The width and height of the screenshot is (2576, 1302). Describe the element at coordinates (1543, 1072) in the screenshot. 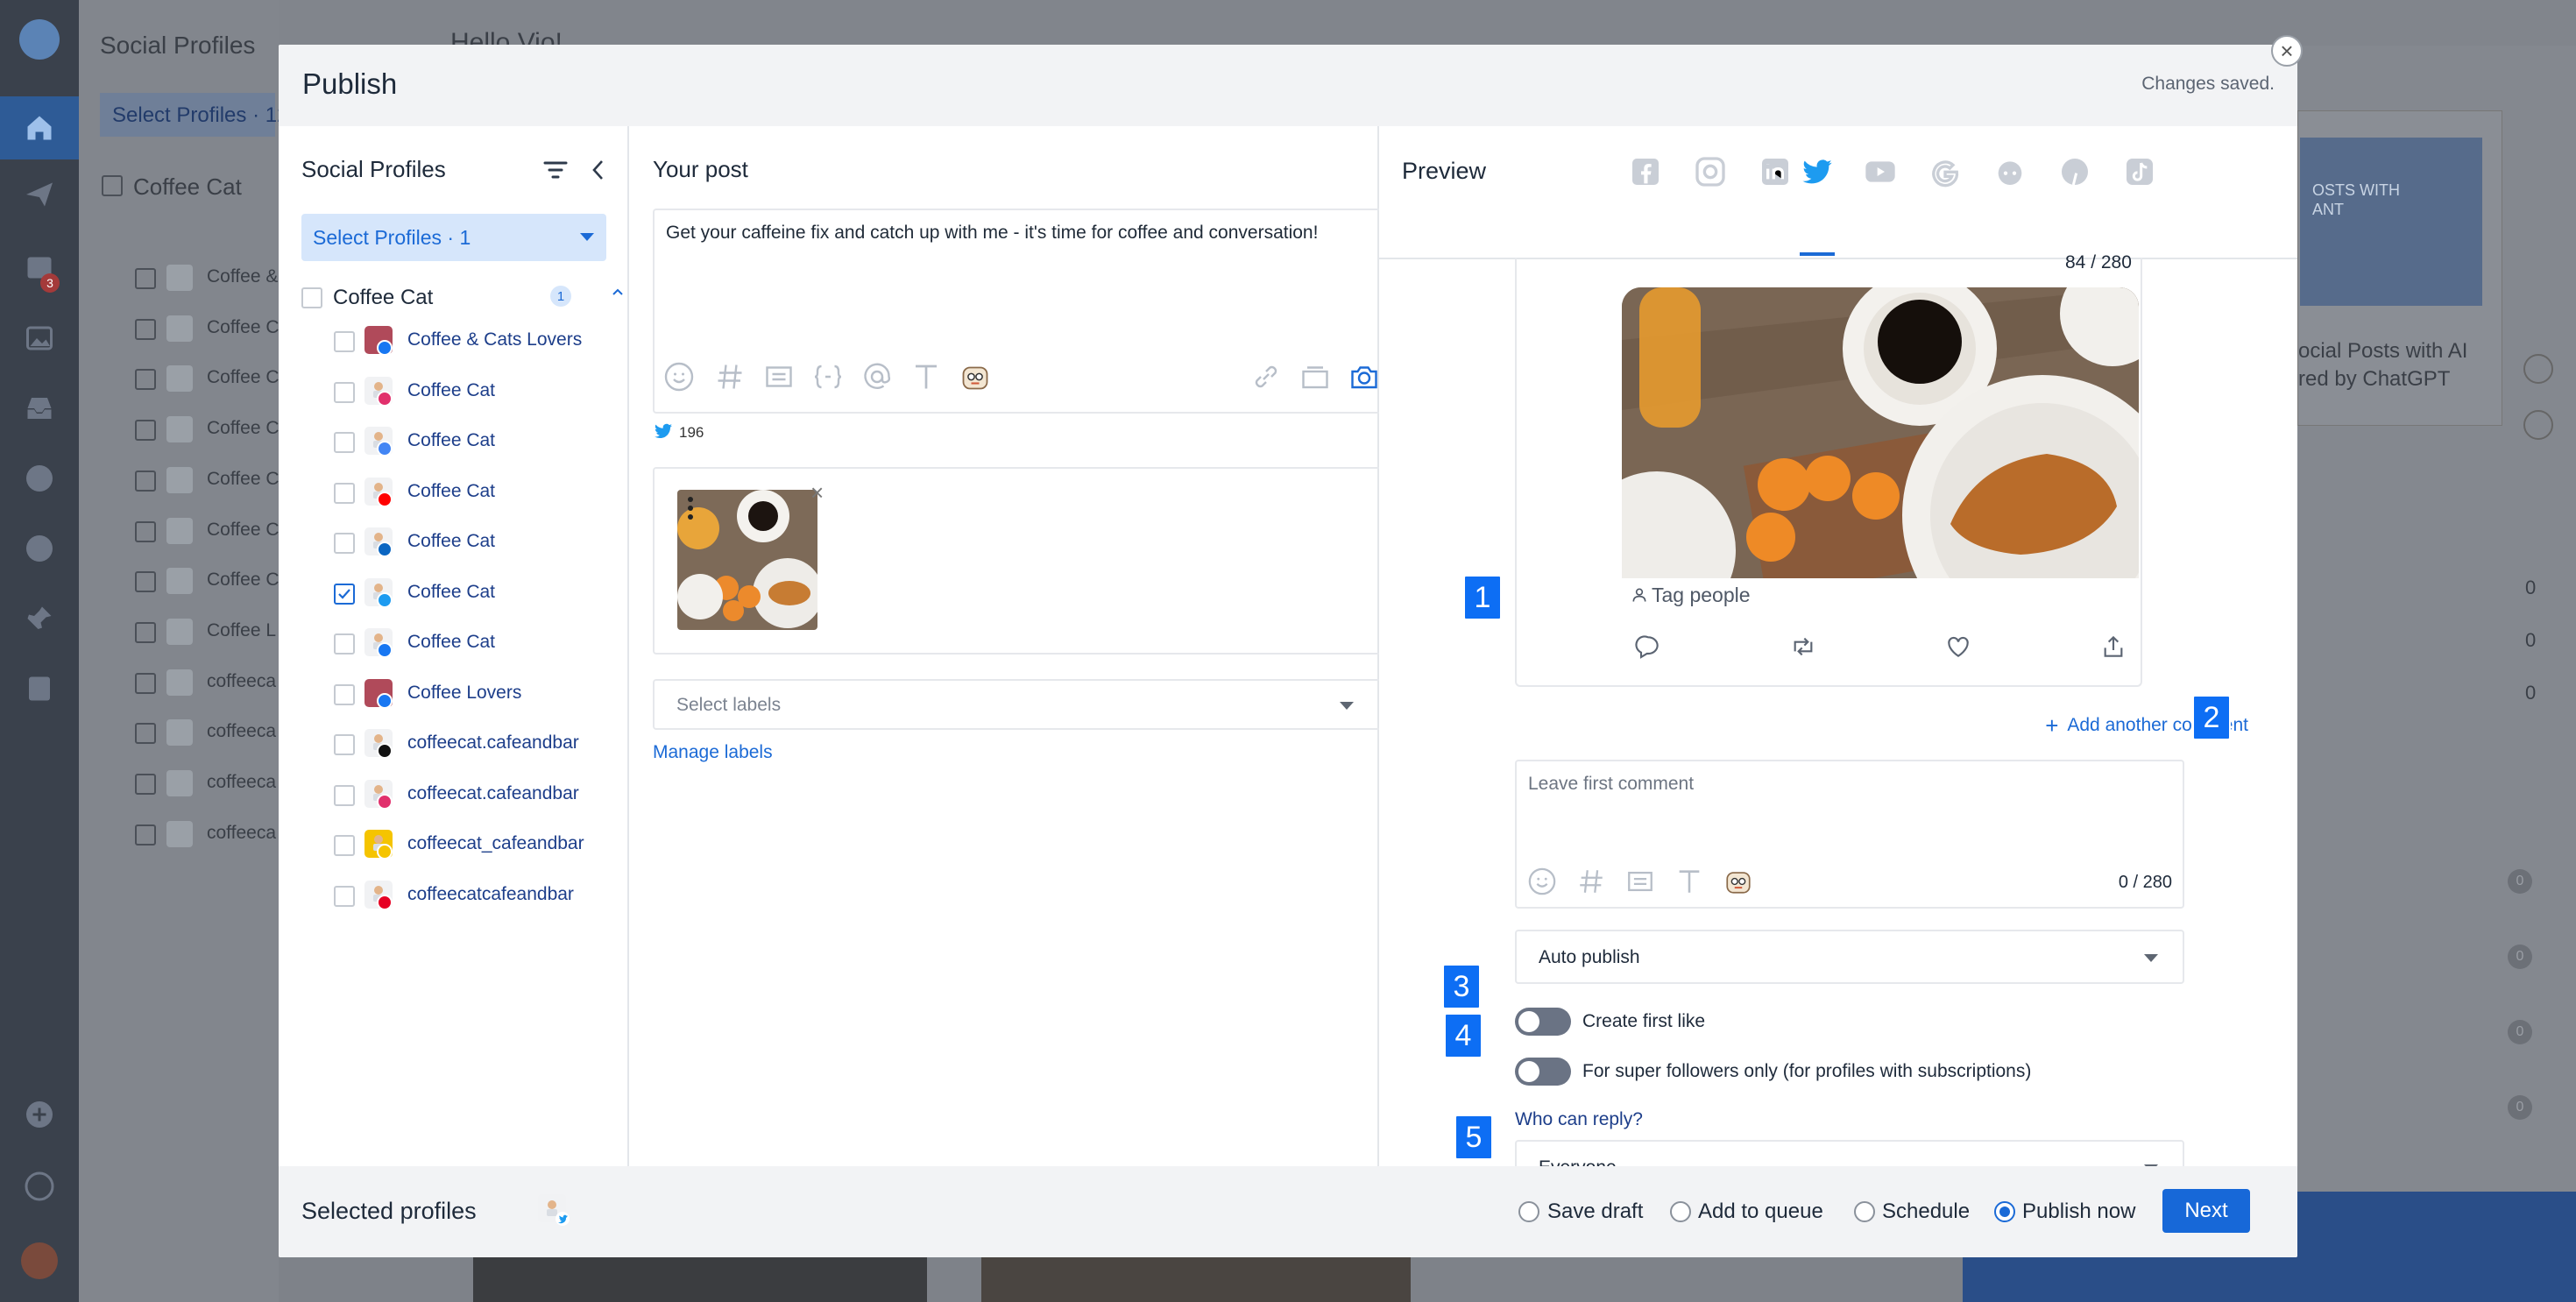

I see `super-followers-toggle` at that location.